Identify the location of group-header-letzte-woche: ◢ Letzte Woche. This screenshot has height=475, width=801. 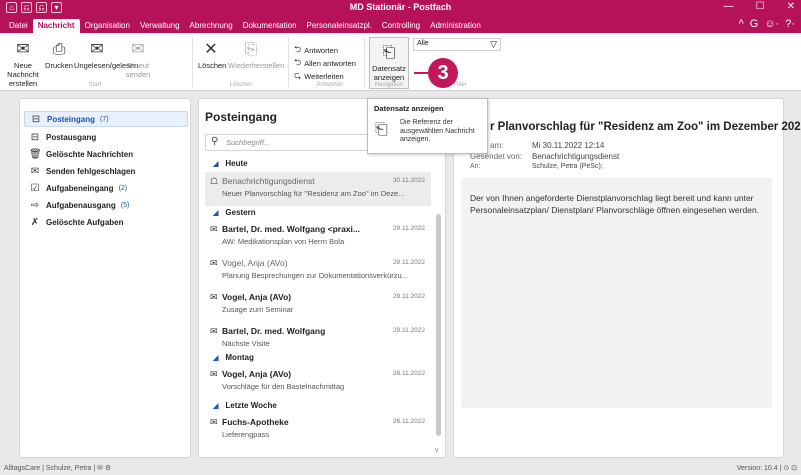
(245, 405).